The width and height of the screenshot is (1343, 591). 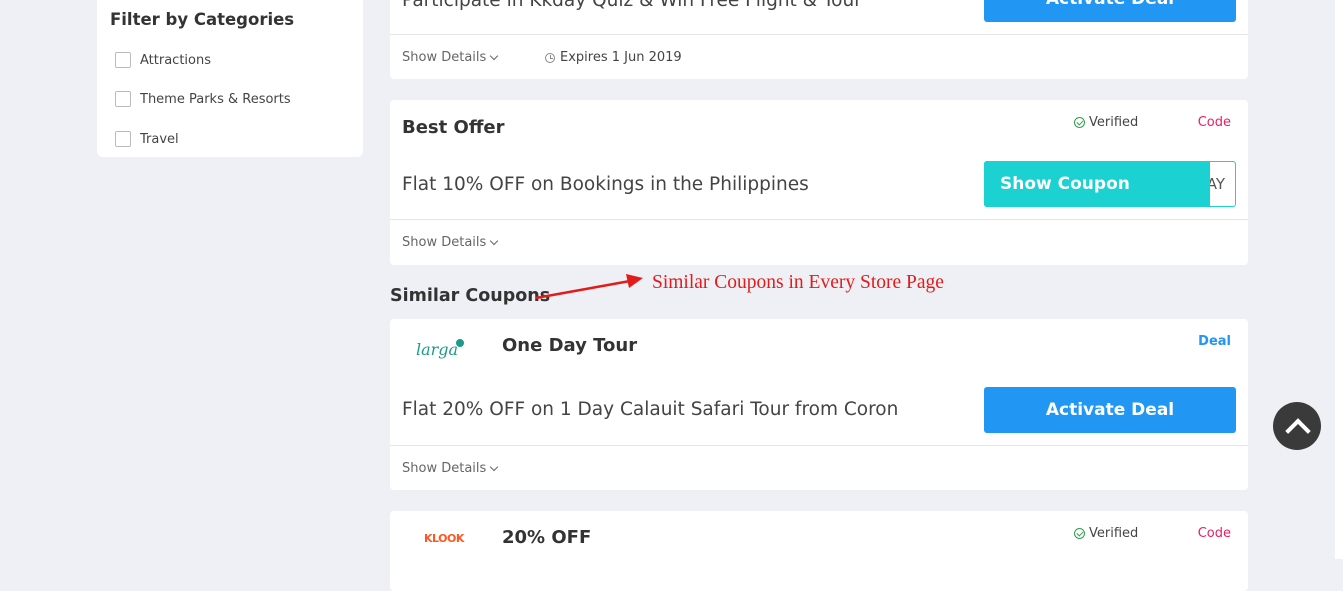 I want to click on category-theme-parks: Theme Parks & Resorts, so click(x=203, y=99).